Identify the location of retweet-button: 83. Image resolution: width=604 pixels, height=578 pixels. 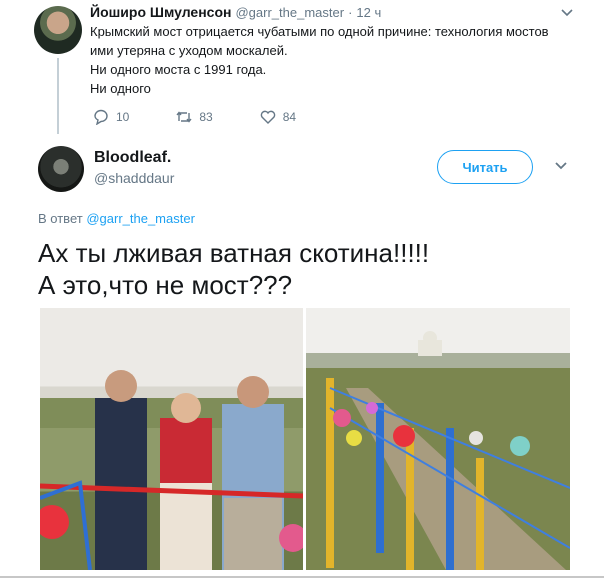
(194, 117).